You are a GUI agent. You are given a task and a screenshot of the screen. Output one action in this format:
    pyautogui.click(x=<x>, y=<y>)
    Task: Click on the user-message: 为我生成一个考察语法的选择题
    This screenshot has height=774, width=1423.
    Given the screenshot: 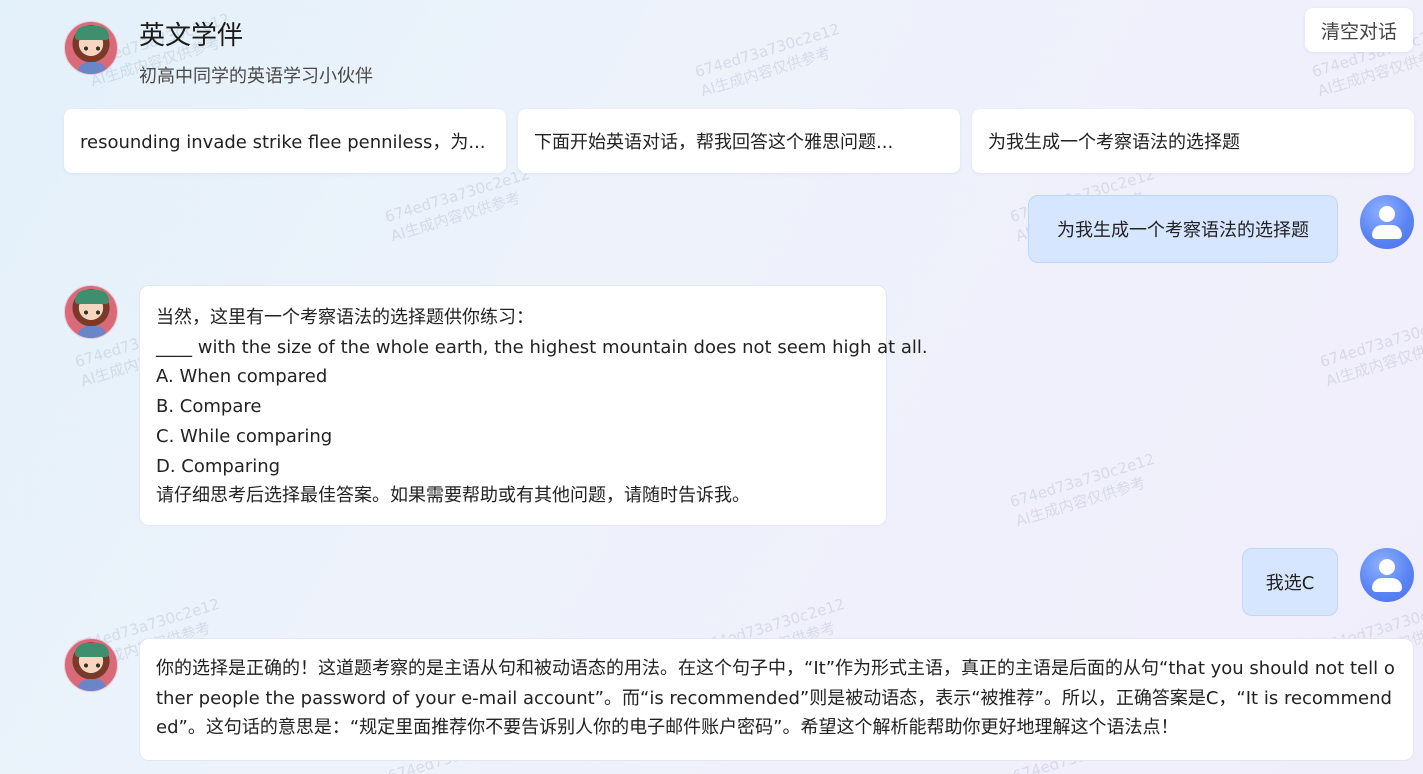 What is the action you would take?
    pyautogui.click(x=1183, y=229)
    